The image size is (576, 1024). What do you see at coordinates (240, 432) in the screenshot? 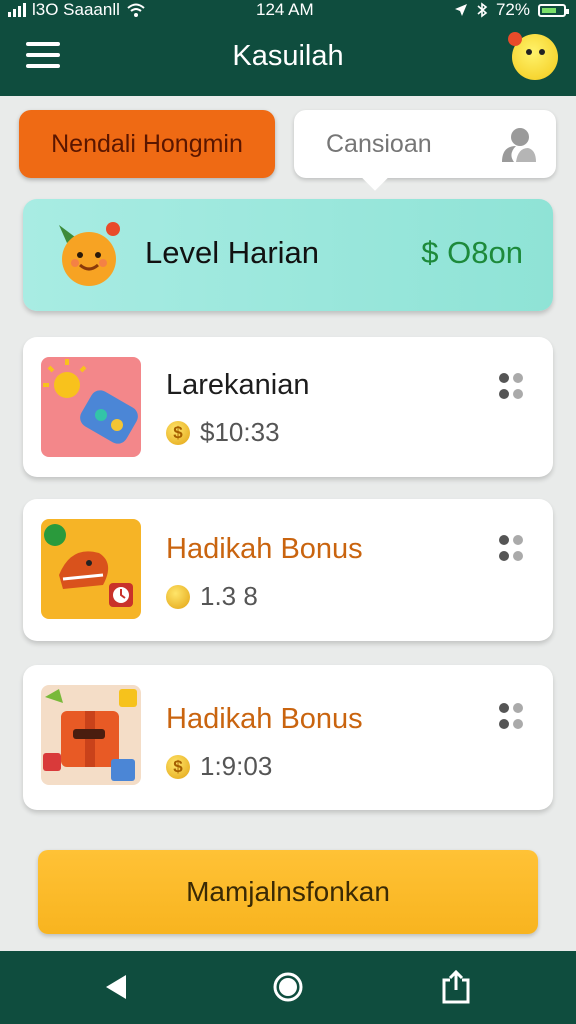
I see `card-value: $10:33` at bounding box center [240, 432].